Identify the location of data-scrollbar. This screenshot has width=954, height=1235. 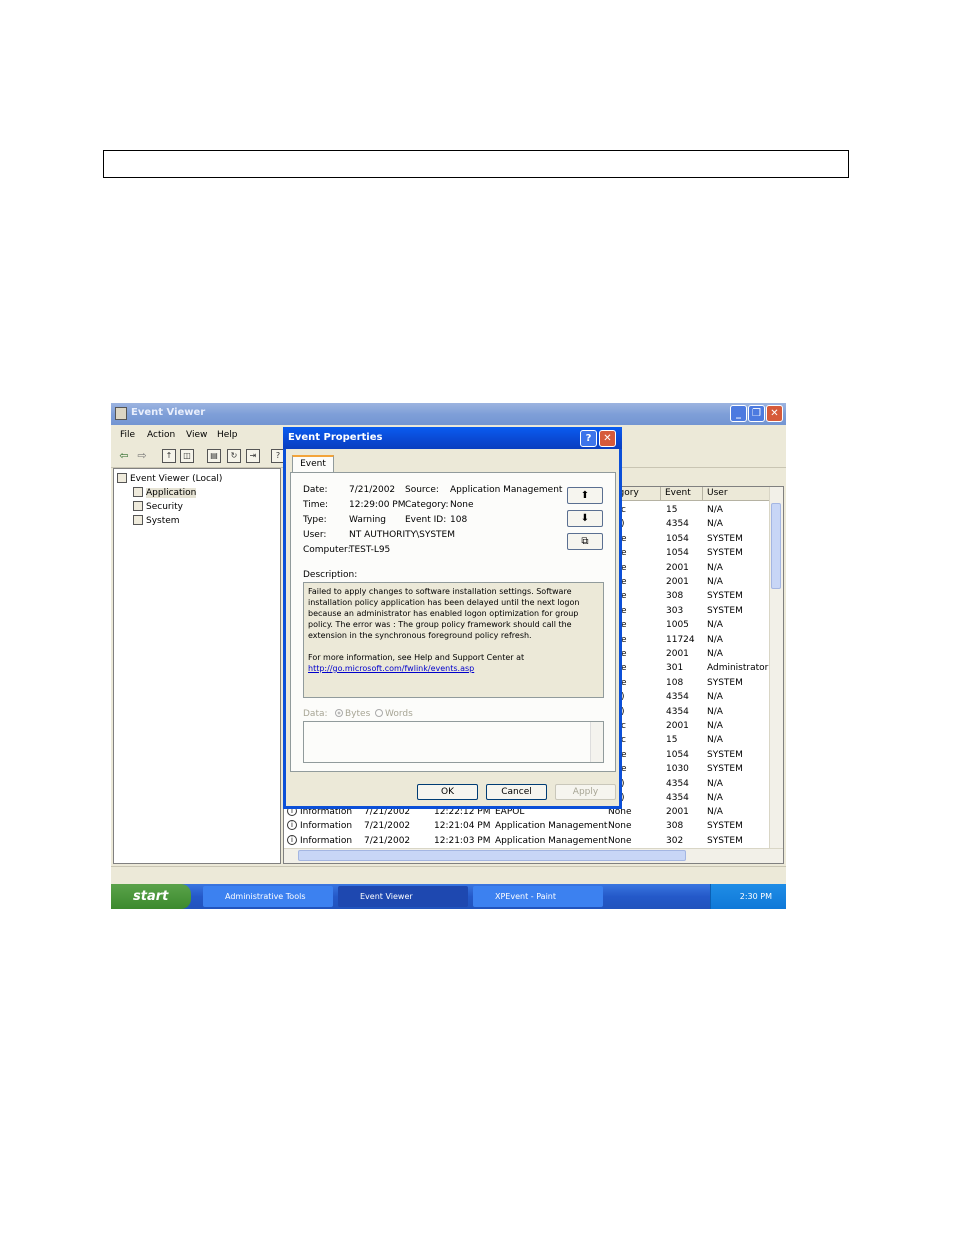
(596, 742).